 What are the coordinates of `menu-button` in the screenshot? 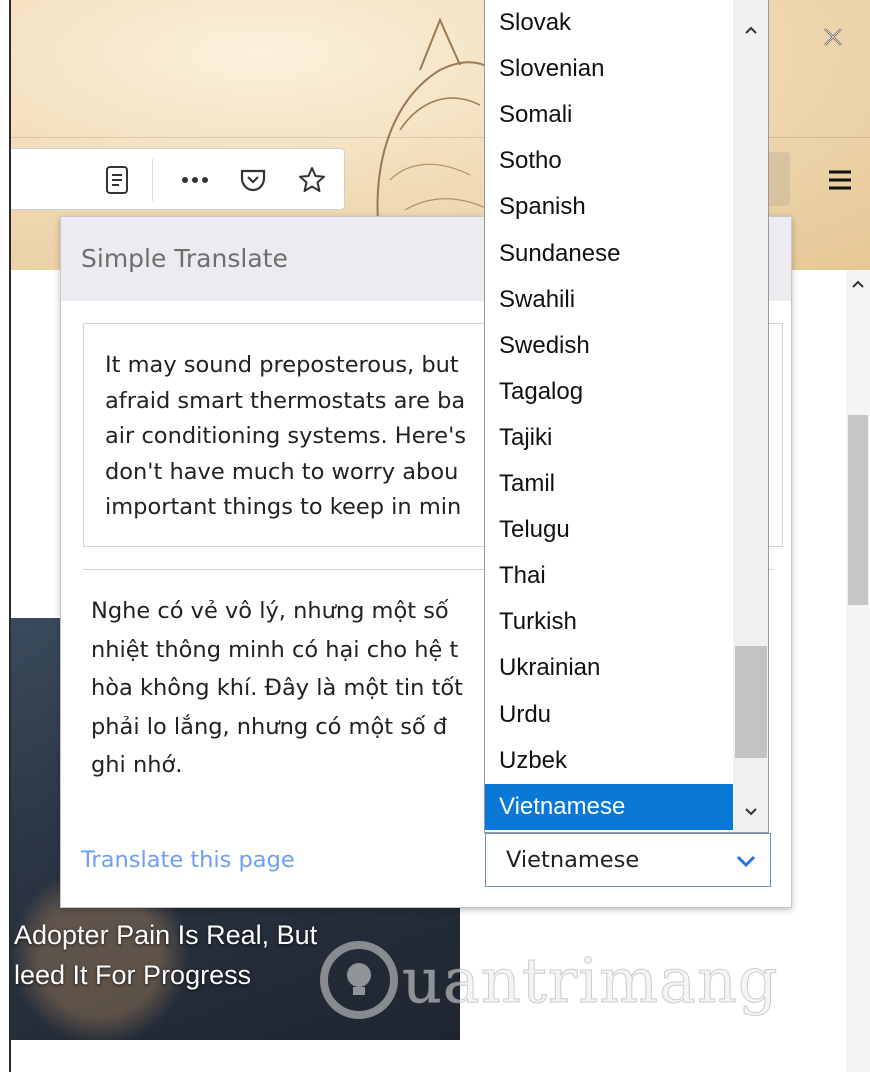 It's located at (840, 180).